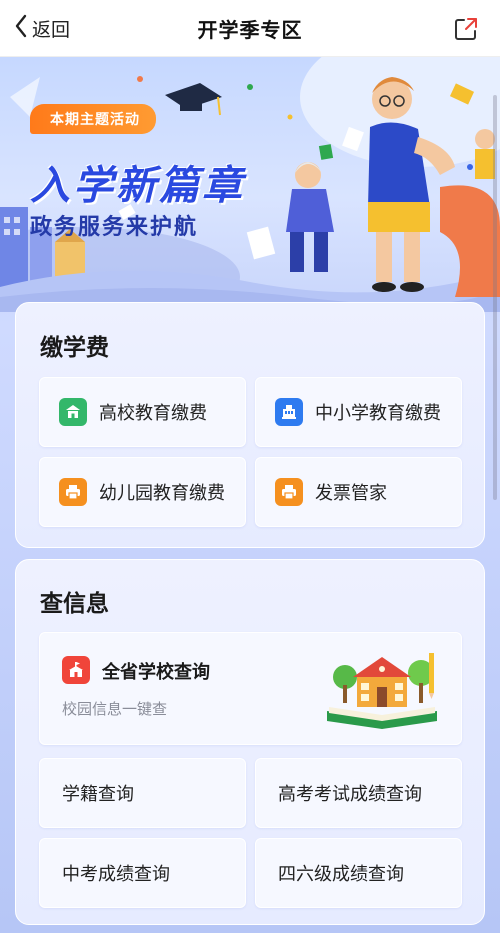 This screenshot has width=500, height=933. What do you see at coordinates (351, 493) in the screenshot?
I see `tile-label: 发票管家` at bounding box center [351, 493].